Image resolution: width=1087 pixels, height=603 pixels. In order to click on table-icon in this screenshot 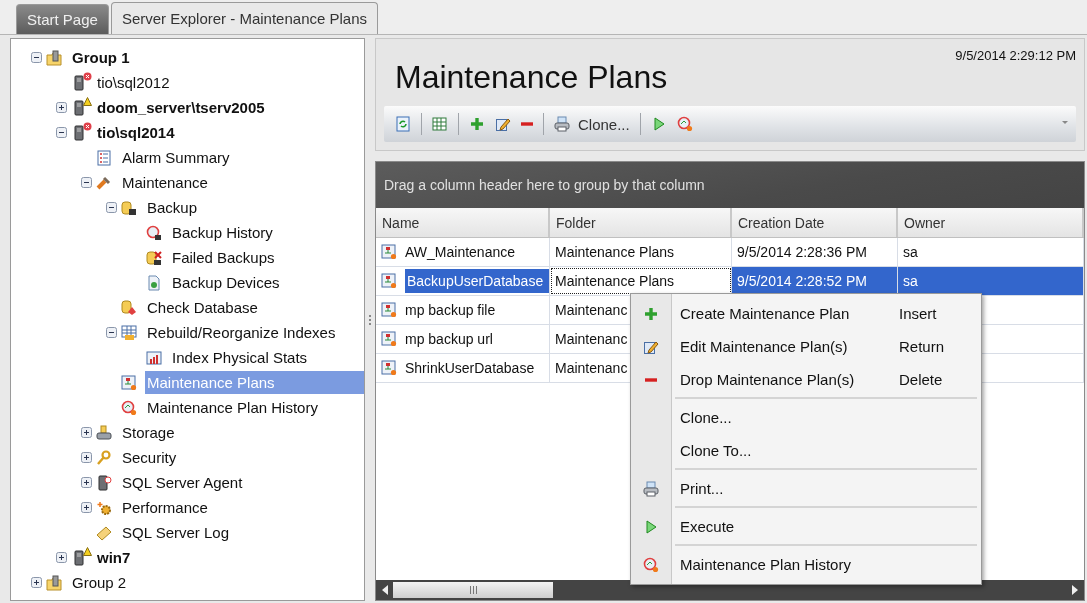, I will do `click(129, 332)`.